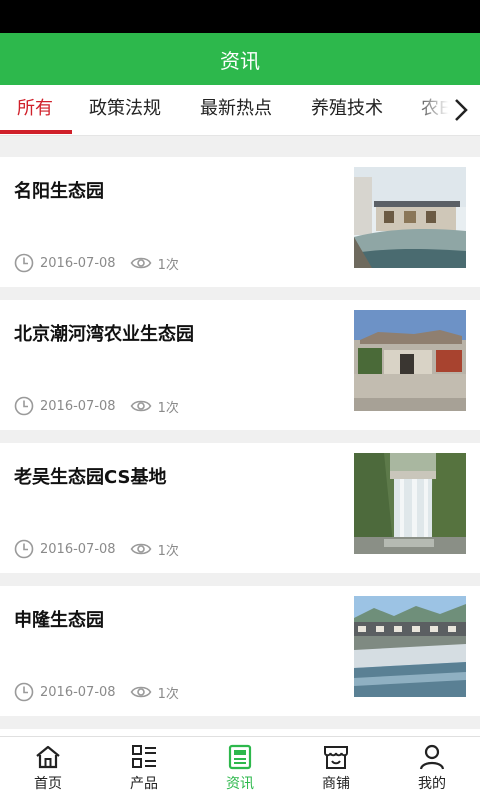 This screenshot has height=801, width=480. I want to click on nav-mine: 我的, so click(432, 771).